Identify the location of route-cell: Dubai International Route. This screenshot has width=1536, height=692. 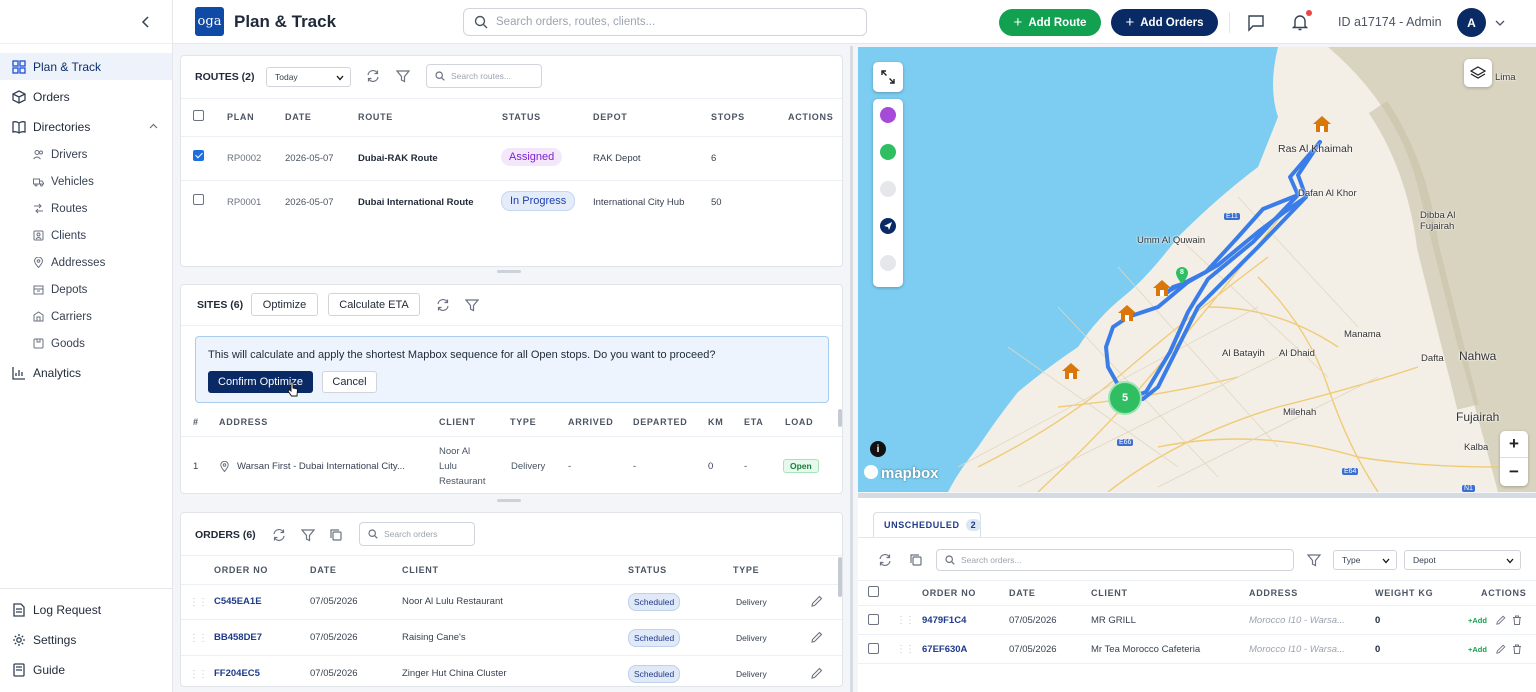
(416, 202).